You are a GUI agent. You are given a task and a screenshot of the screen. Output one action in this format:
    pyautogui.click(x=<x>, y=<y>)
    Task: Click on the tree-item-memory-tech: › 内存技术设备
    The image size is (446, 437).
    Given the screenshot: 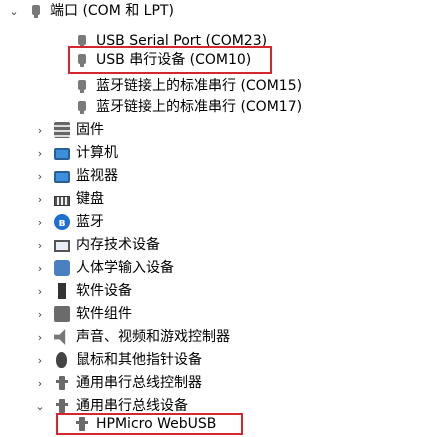 What is the action you would take?
    pyautogui.click(x=97, y=245)
    